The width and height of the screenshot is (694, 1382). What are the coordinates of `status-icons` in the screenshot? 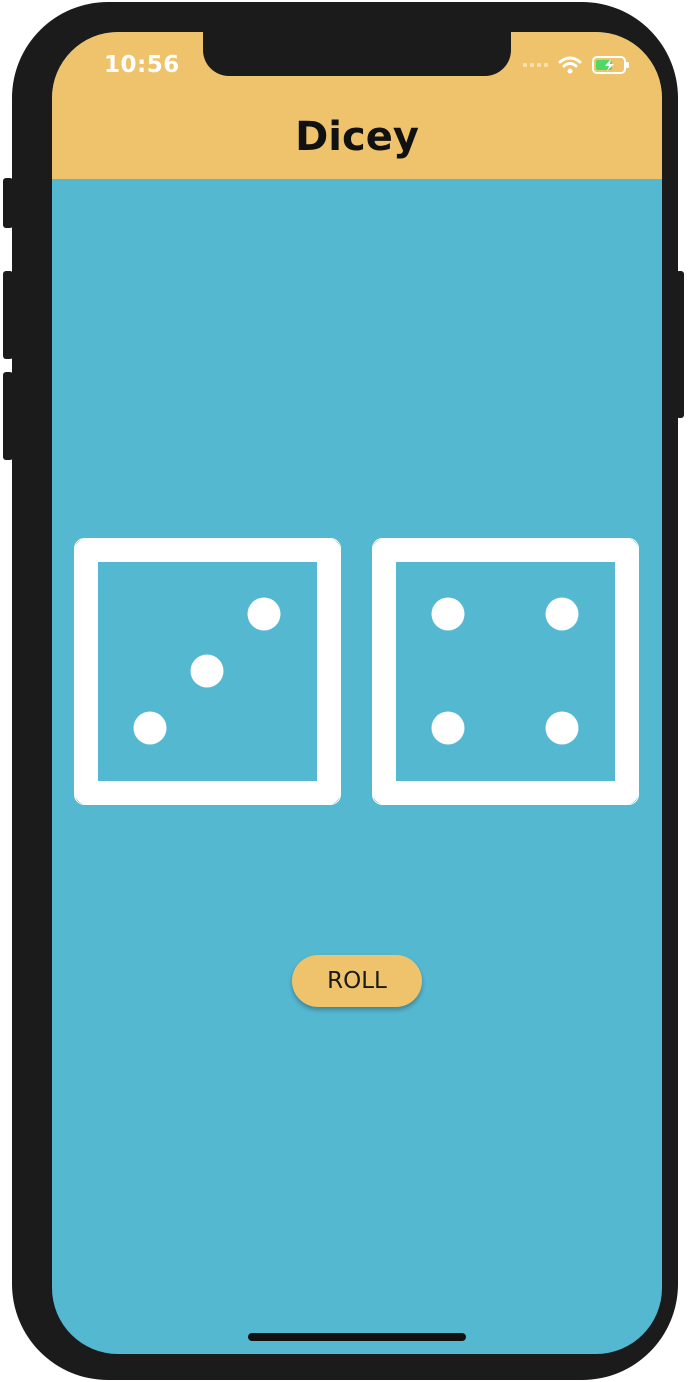 It's located at (576, 65).